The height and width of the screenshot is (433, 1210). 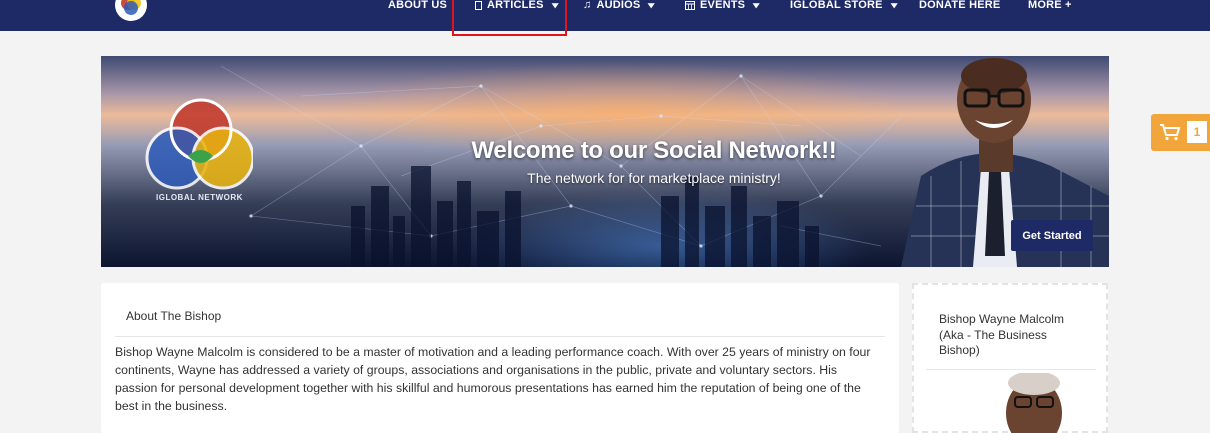 I want to click on nav-audios-label: AUDIOS, so click(x=618, y=5).